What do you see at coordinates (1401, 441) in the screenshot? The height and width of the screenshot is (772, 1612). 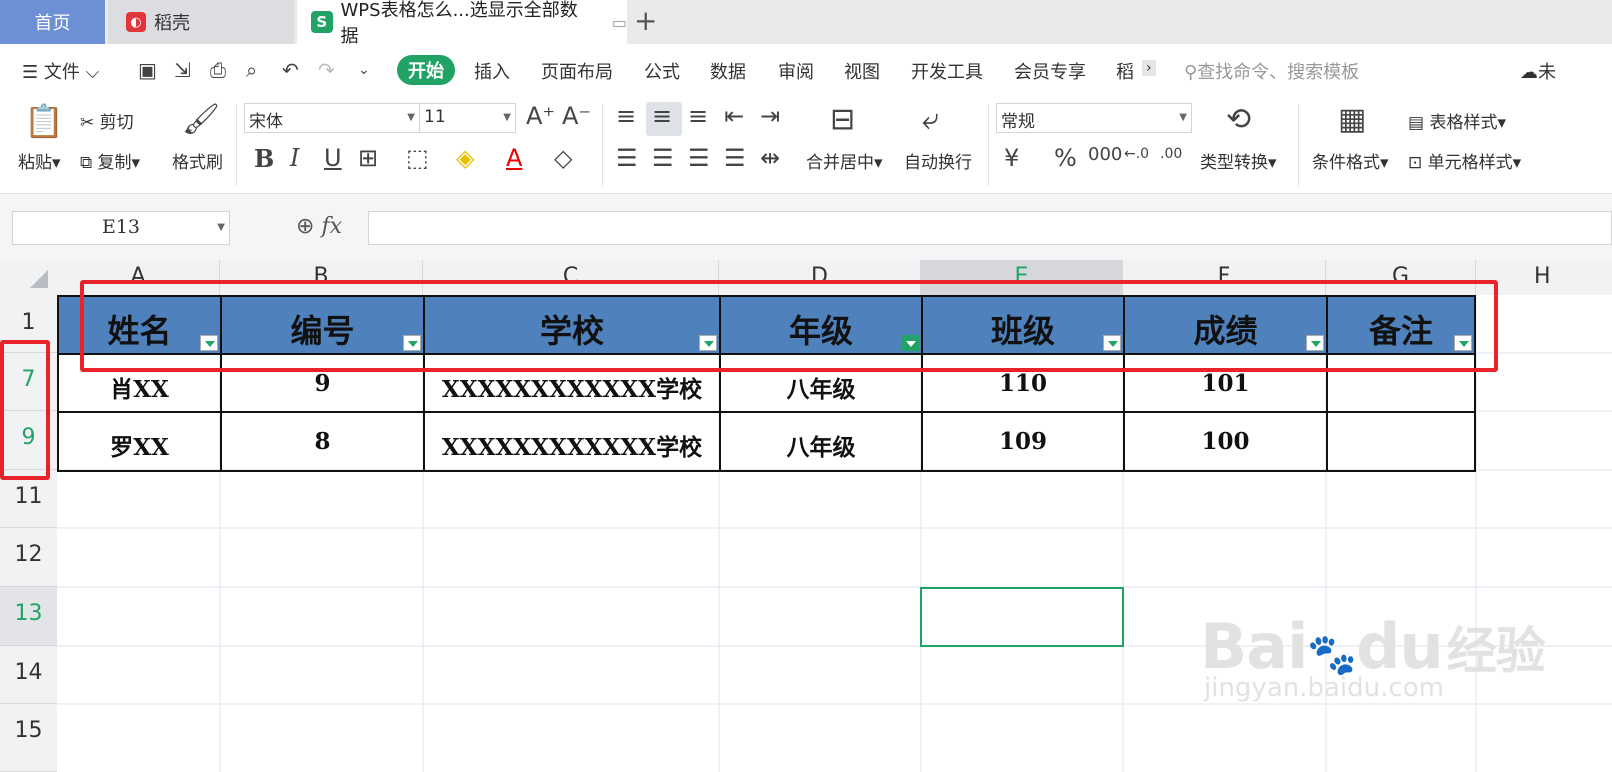 I see `table-cell` at bounding box center [1401, 441].